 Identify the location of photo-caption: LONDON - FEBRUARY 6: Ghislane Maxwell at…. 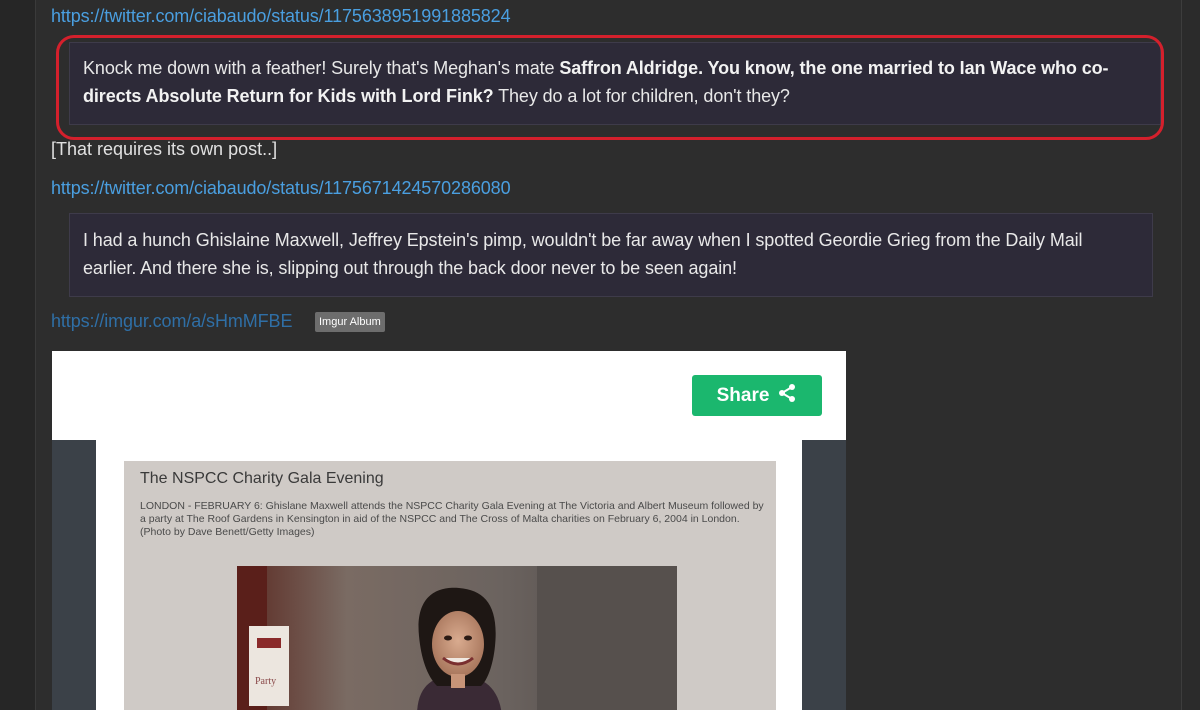
(452, 519).